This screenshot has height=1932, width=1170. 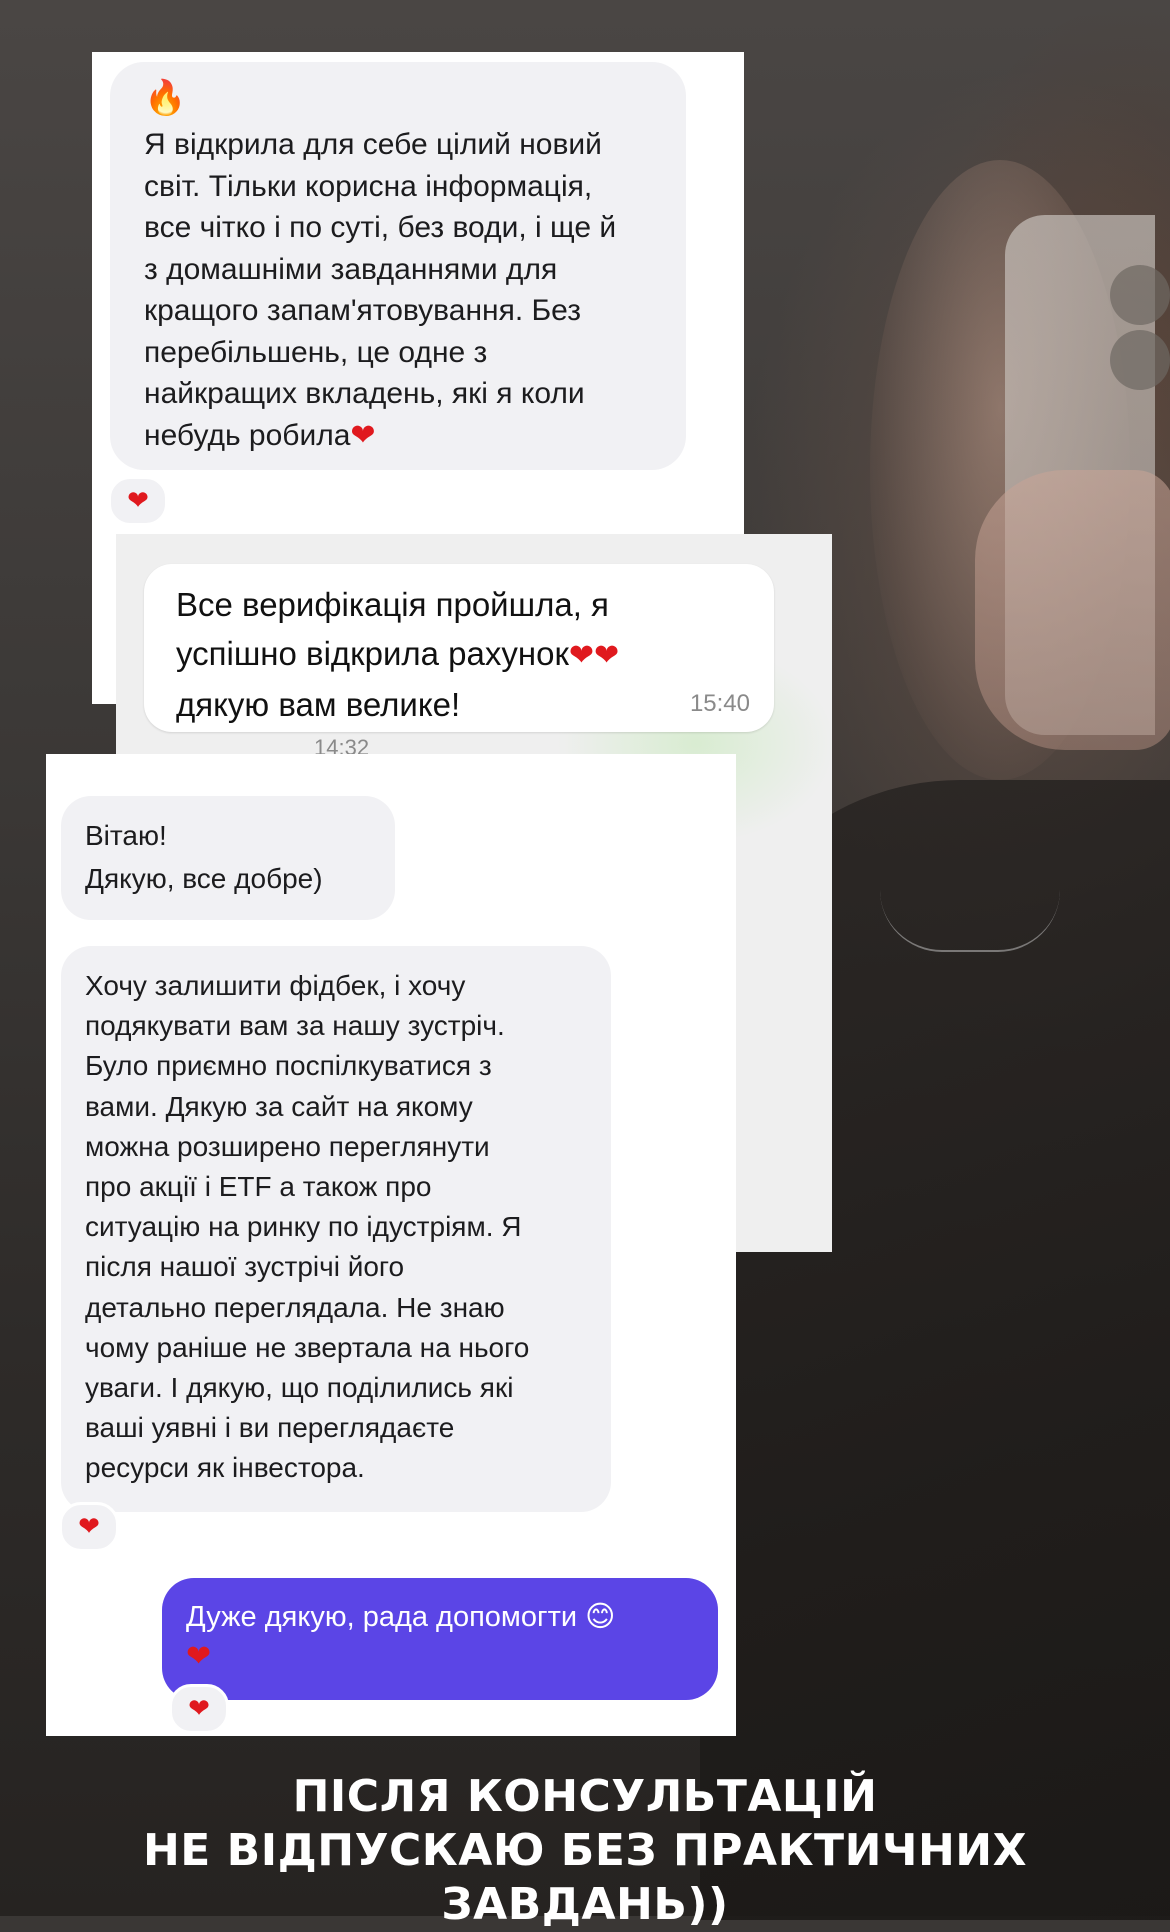 I want to click on heart-icon: ❤❤, so click(x=594, y=655).